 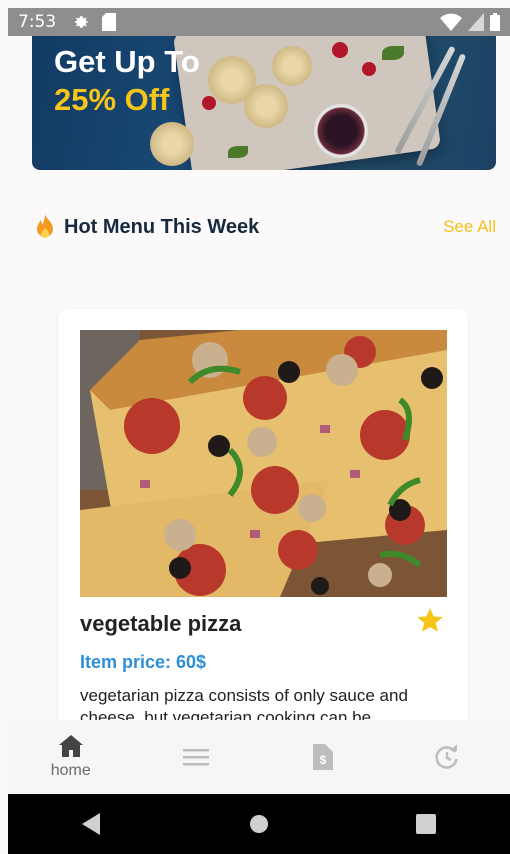 I want to click on status-time: 7:53, so click(x=37, y=22).